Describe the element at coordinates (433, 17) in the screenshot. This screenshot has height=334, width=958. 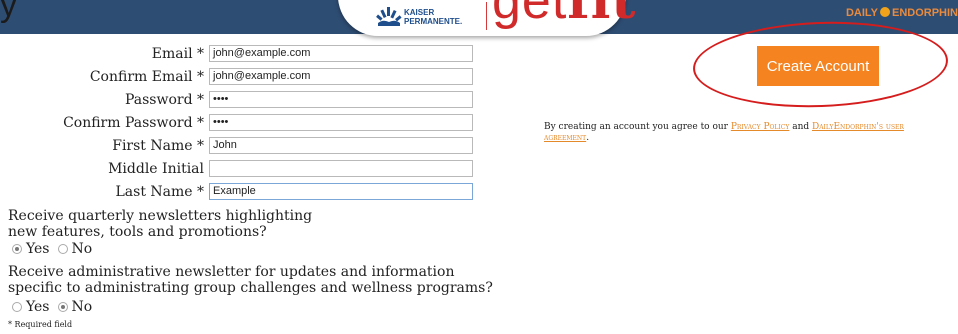
I see `partner-name: KAISER PERMANENTE.` at that location.